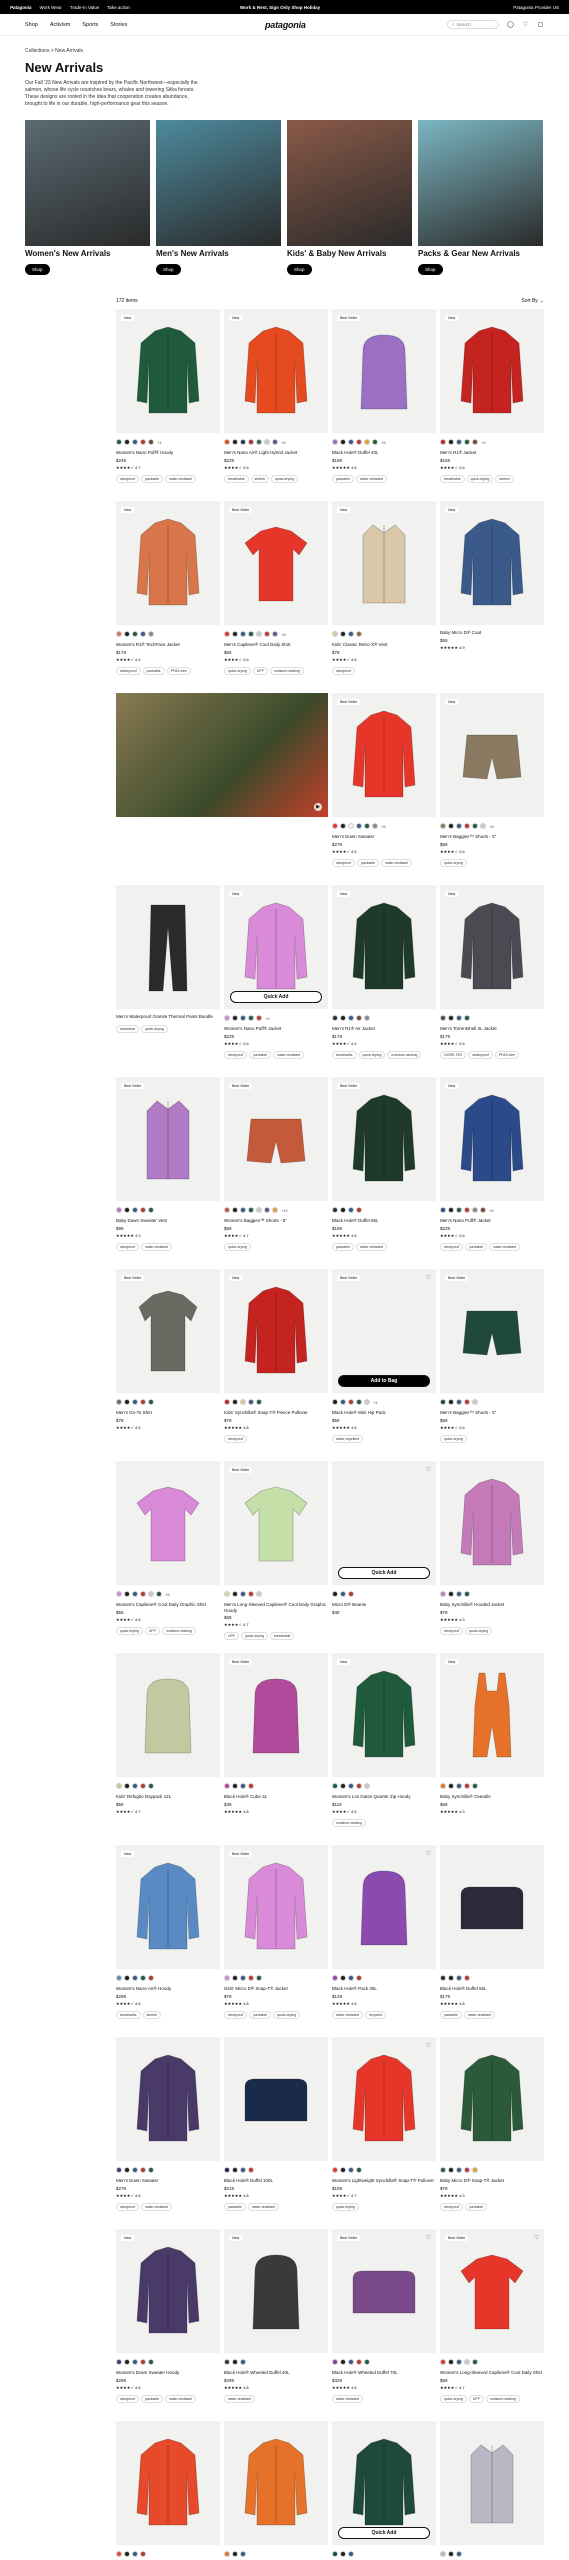 Image resolution: width=569 pixels, height=2560 pixels. I want to click on more-colors-count: +6, so click(283, 442).